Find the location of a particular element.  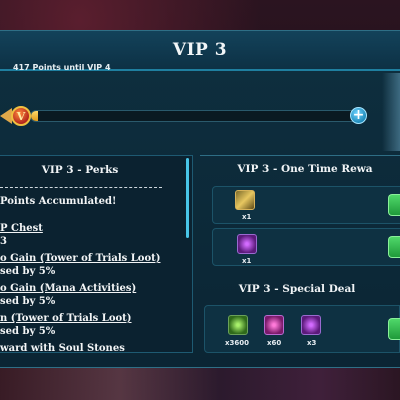

perks-divider is located at coordinates (81, 187).